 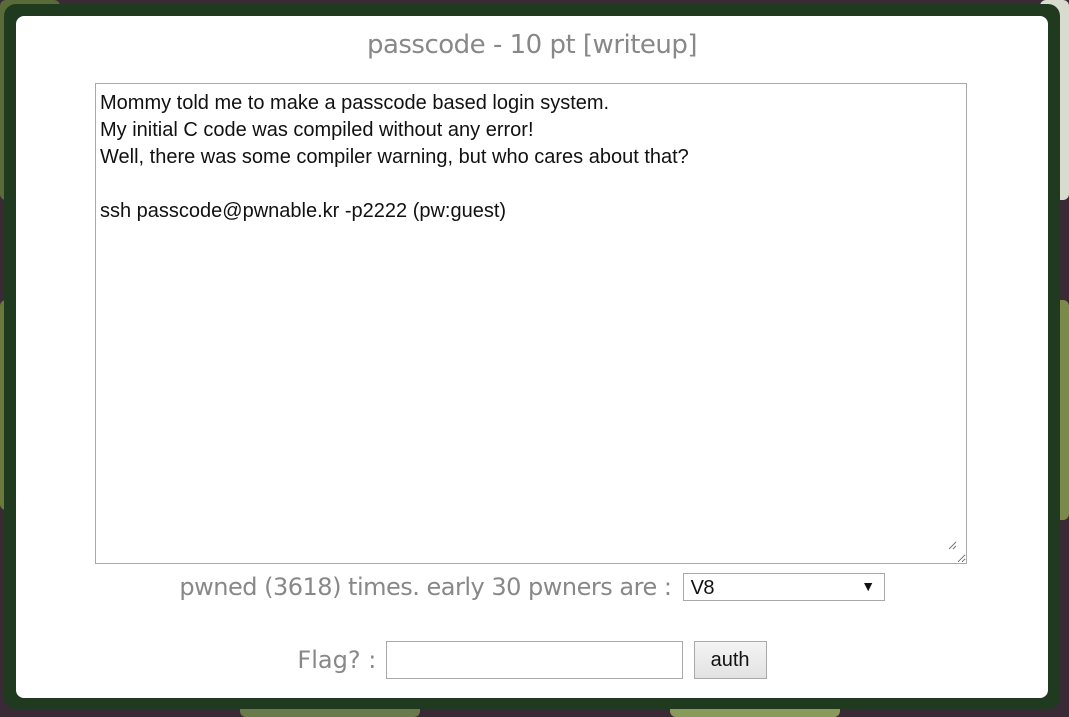 What do you see at coordinates (783, 587) in the screenshot?
I see `early-pwners-select: V8 ▼` at bounding box center [783, 587].